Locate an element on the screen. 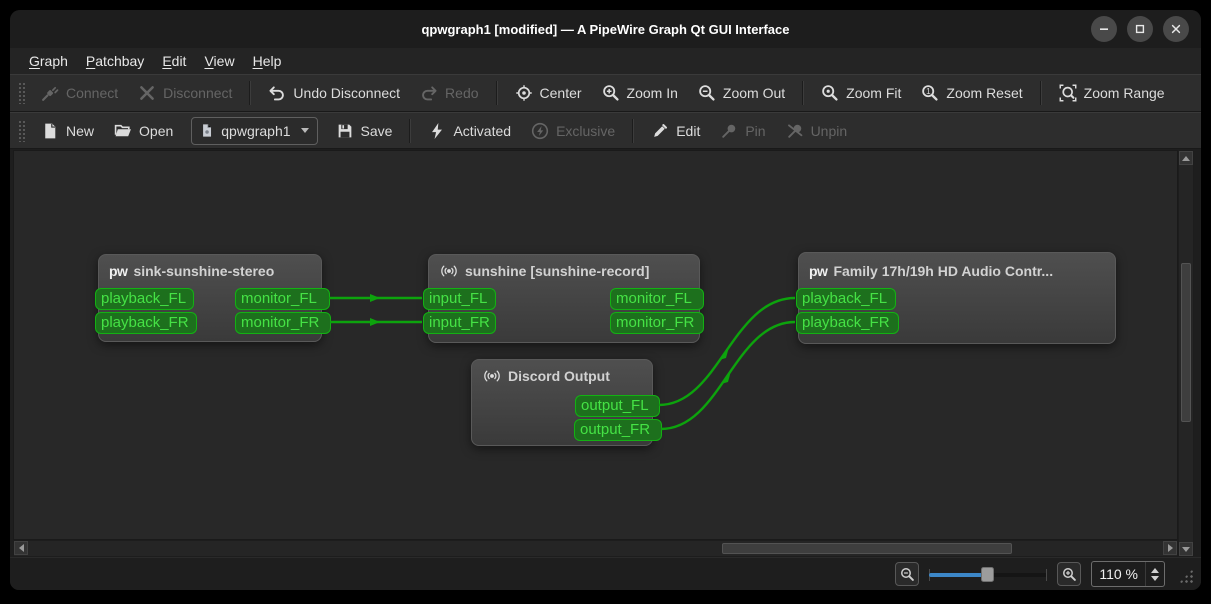  zoom-fit-button: Zoom Fit is located at coordinates (861, 93).